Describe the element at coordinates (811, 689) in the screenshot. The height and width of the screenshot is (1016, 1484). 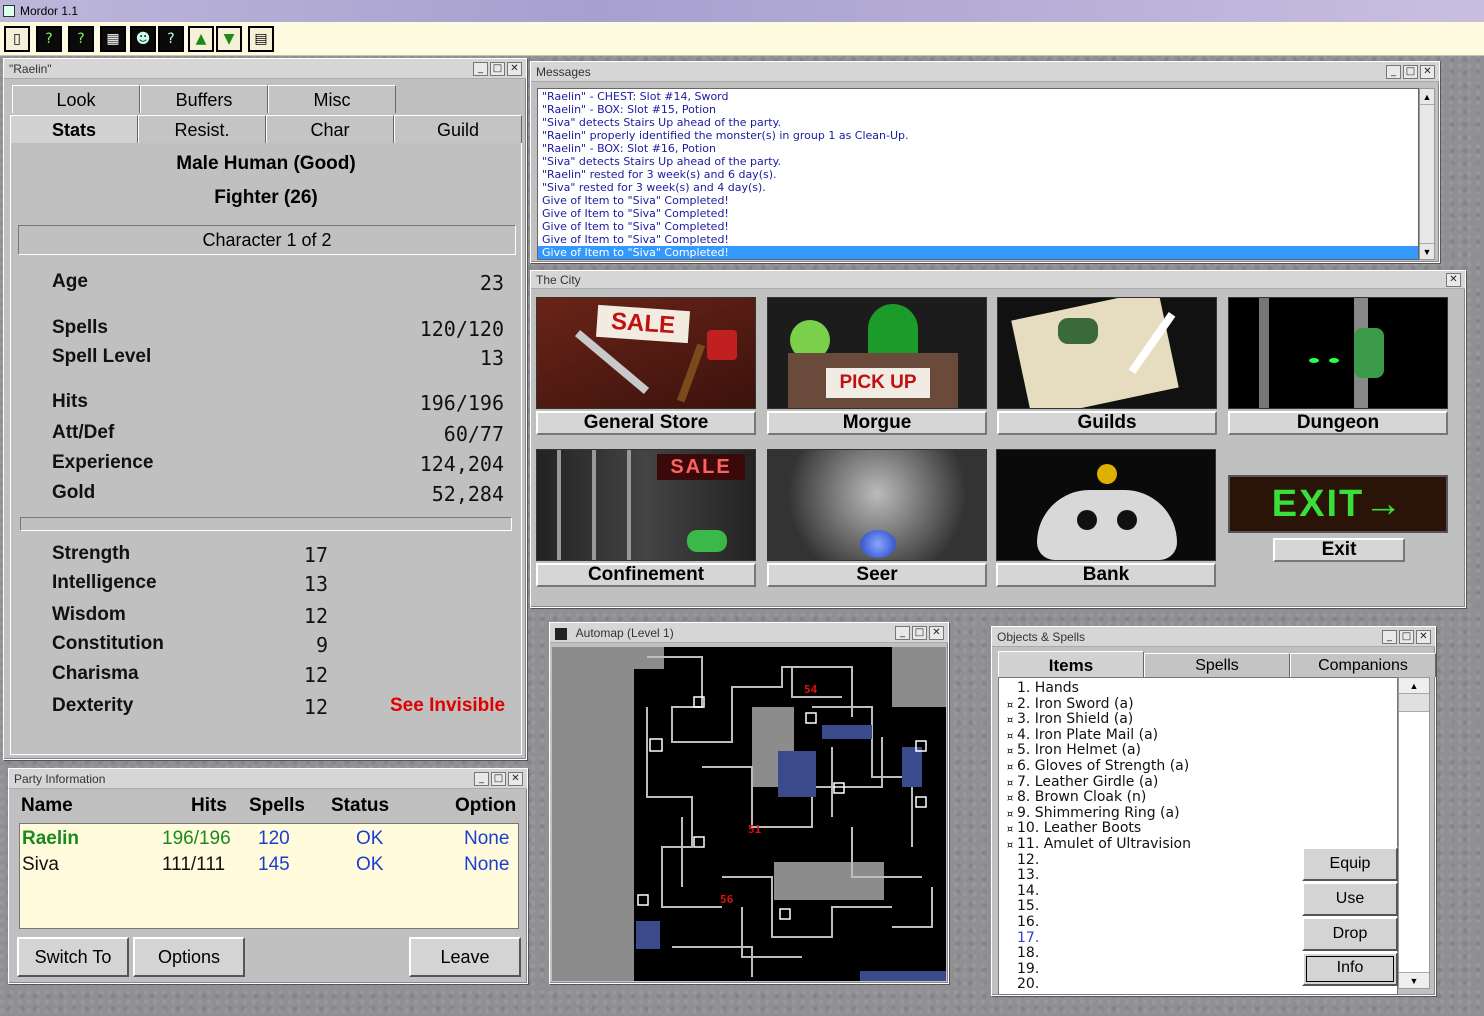
I see `map-marker: 54` at that location.